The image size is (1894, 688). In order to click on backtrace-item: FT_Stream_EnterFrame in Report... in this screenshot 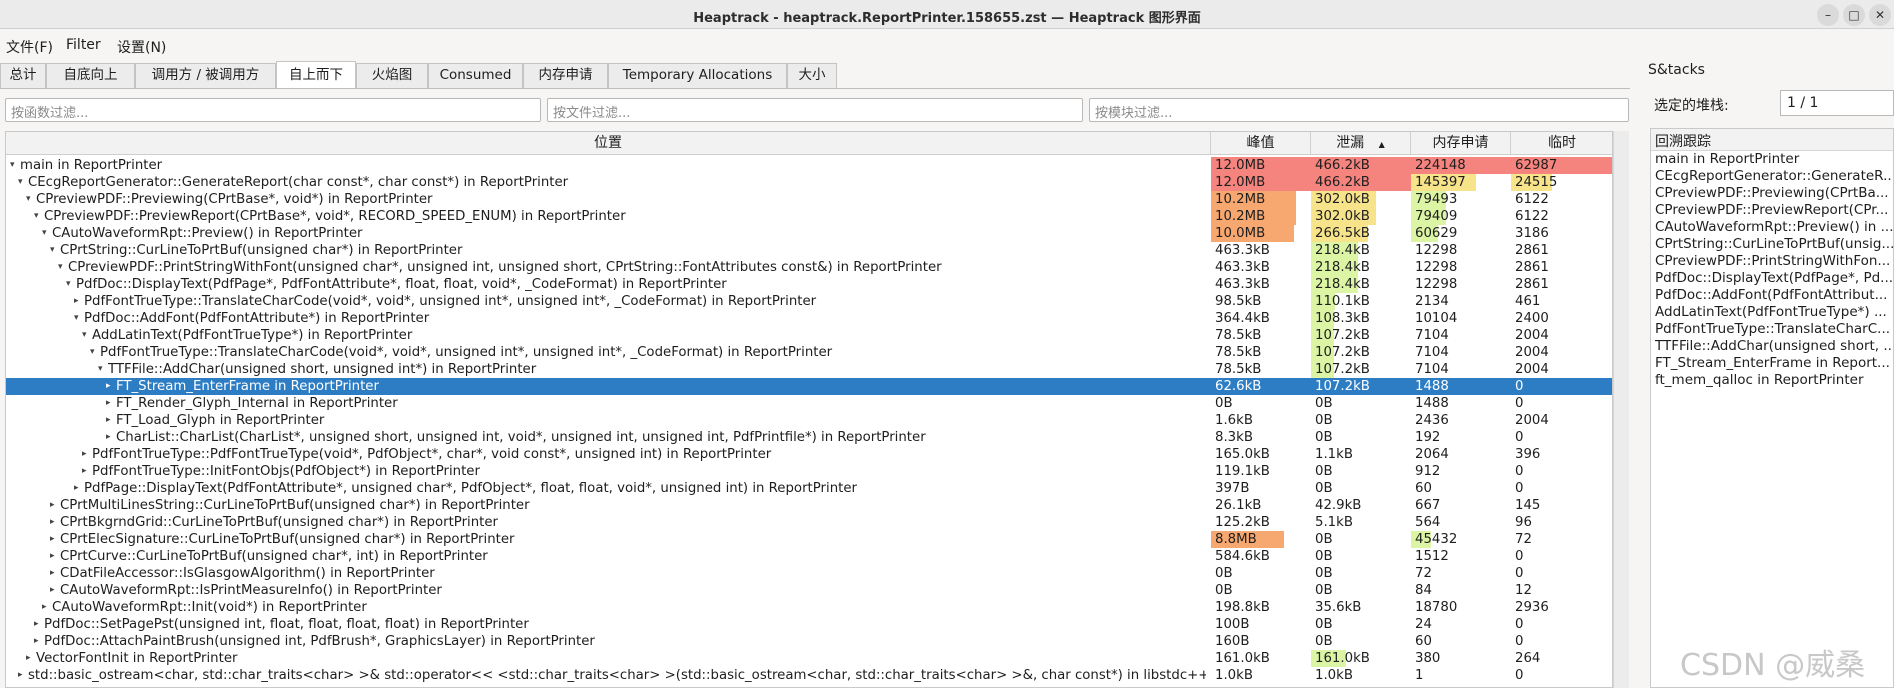, I will do `click(1772, 363)`.